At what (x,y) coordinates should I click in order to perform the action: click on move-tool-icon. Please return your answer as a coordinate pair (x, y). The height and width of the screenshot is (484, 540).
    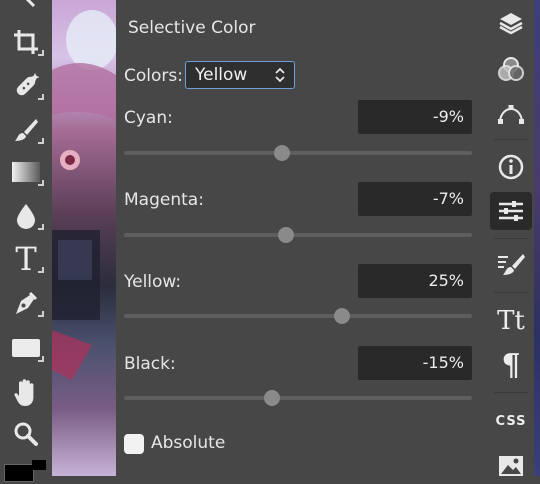
    Looking at the image, I should click on (26, 9).